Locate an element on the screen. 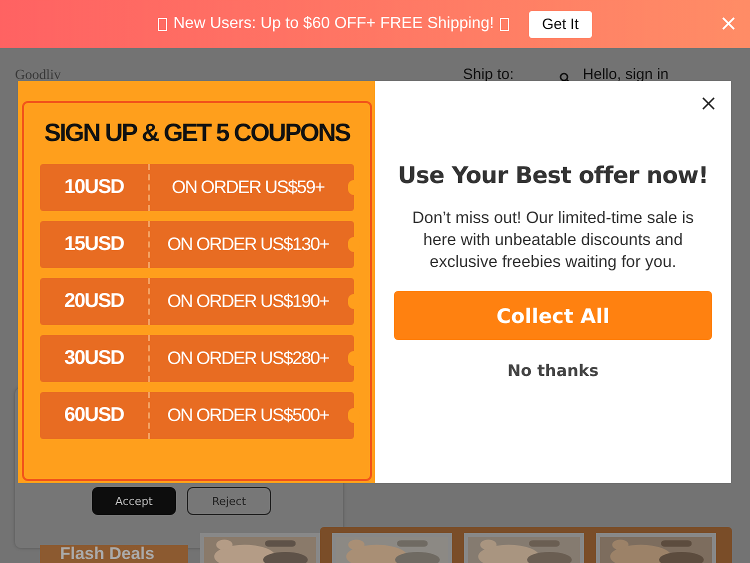 This screenshot has height=563, width=750. sign-in-link: Hello, sign in is located at coordinates (625, 74).